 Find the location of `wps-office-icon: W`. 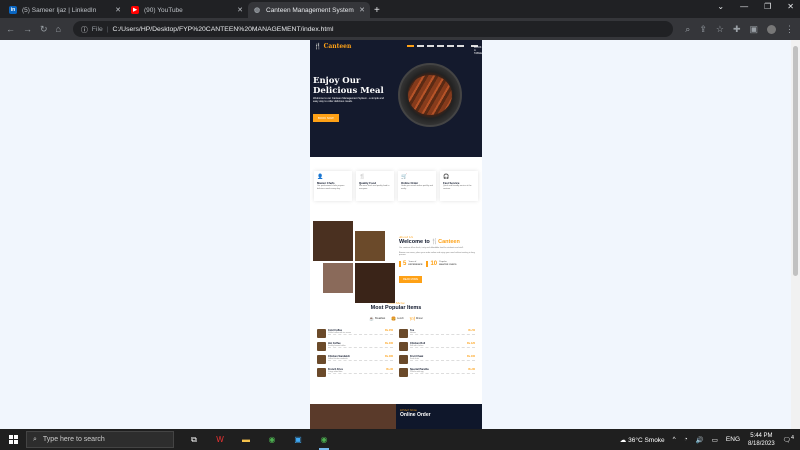

wps-office-icon: W is located at coordinates (220, 440).